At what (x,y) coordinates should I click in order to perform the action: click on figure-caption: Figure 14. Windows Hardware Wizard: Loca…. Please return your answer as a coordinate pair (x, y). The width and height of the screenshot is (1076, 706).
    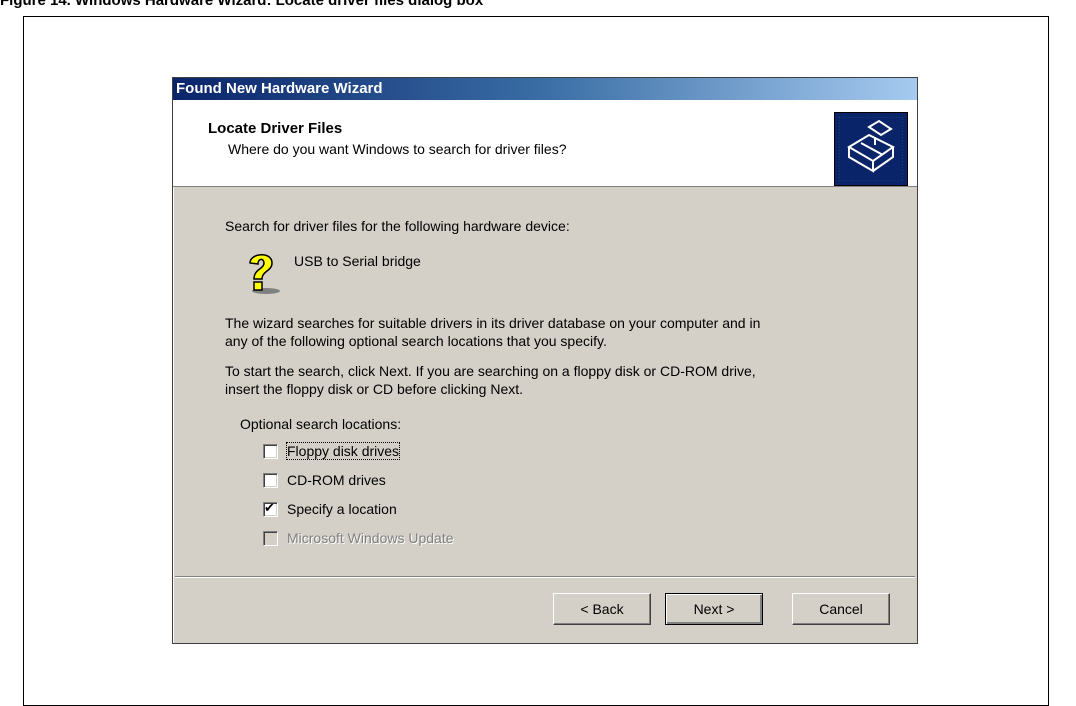
    Looking at the image, I should click on (242, 4).